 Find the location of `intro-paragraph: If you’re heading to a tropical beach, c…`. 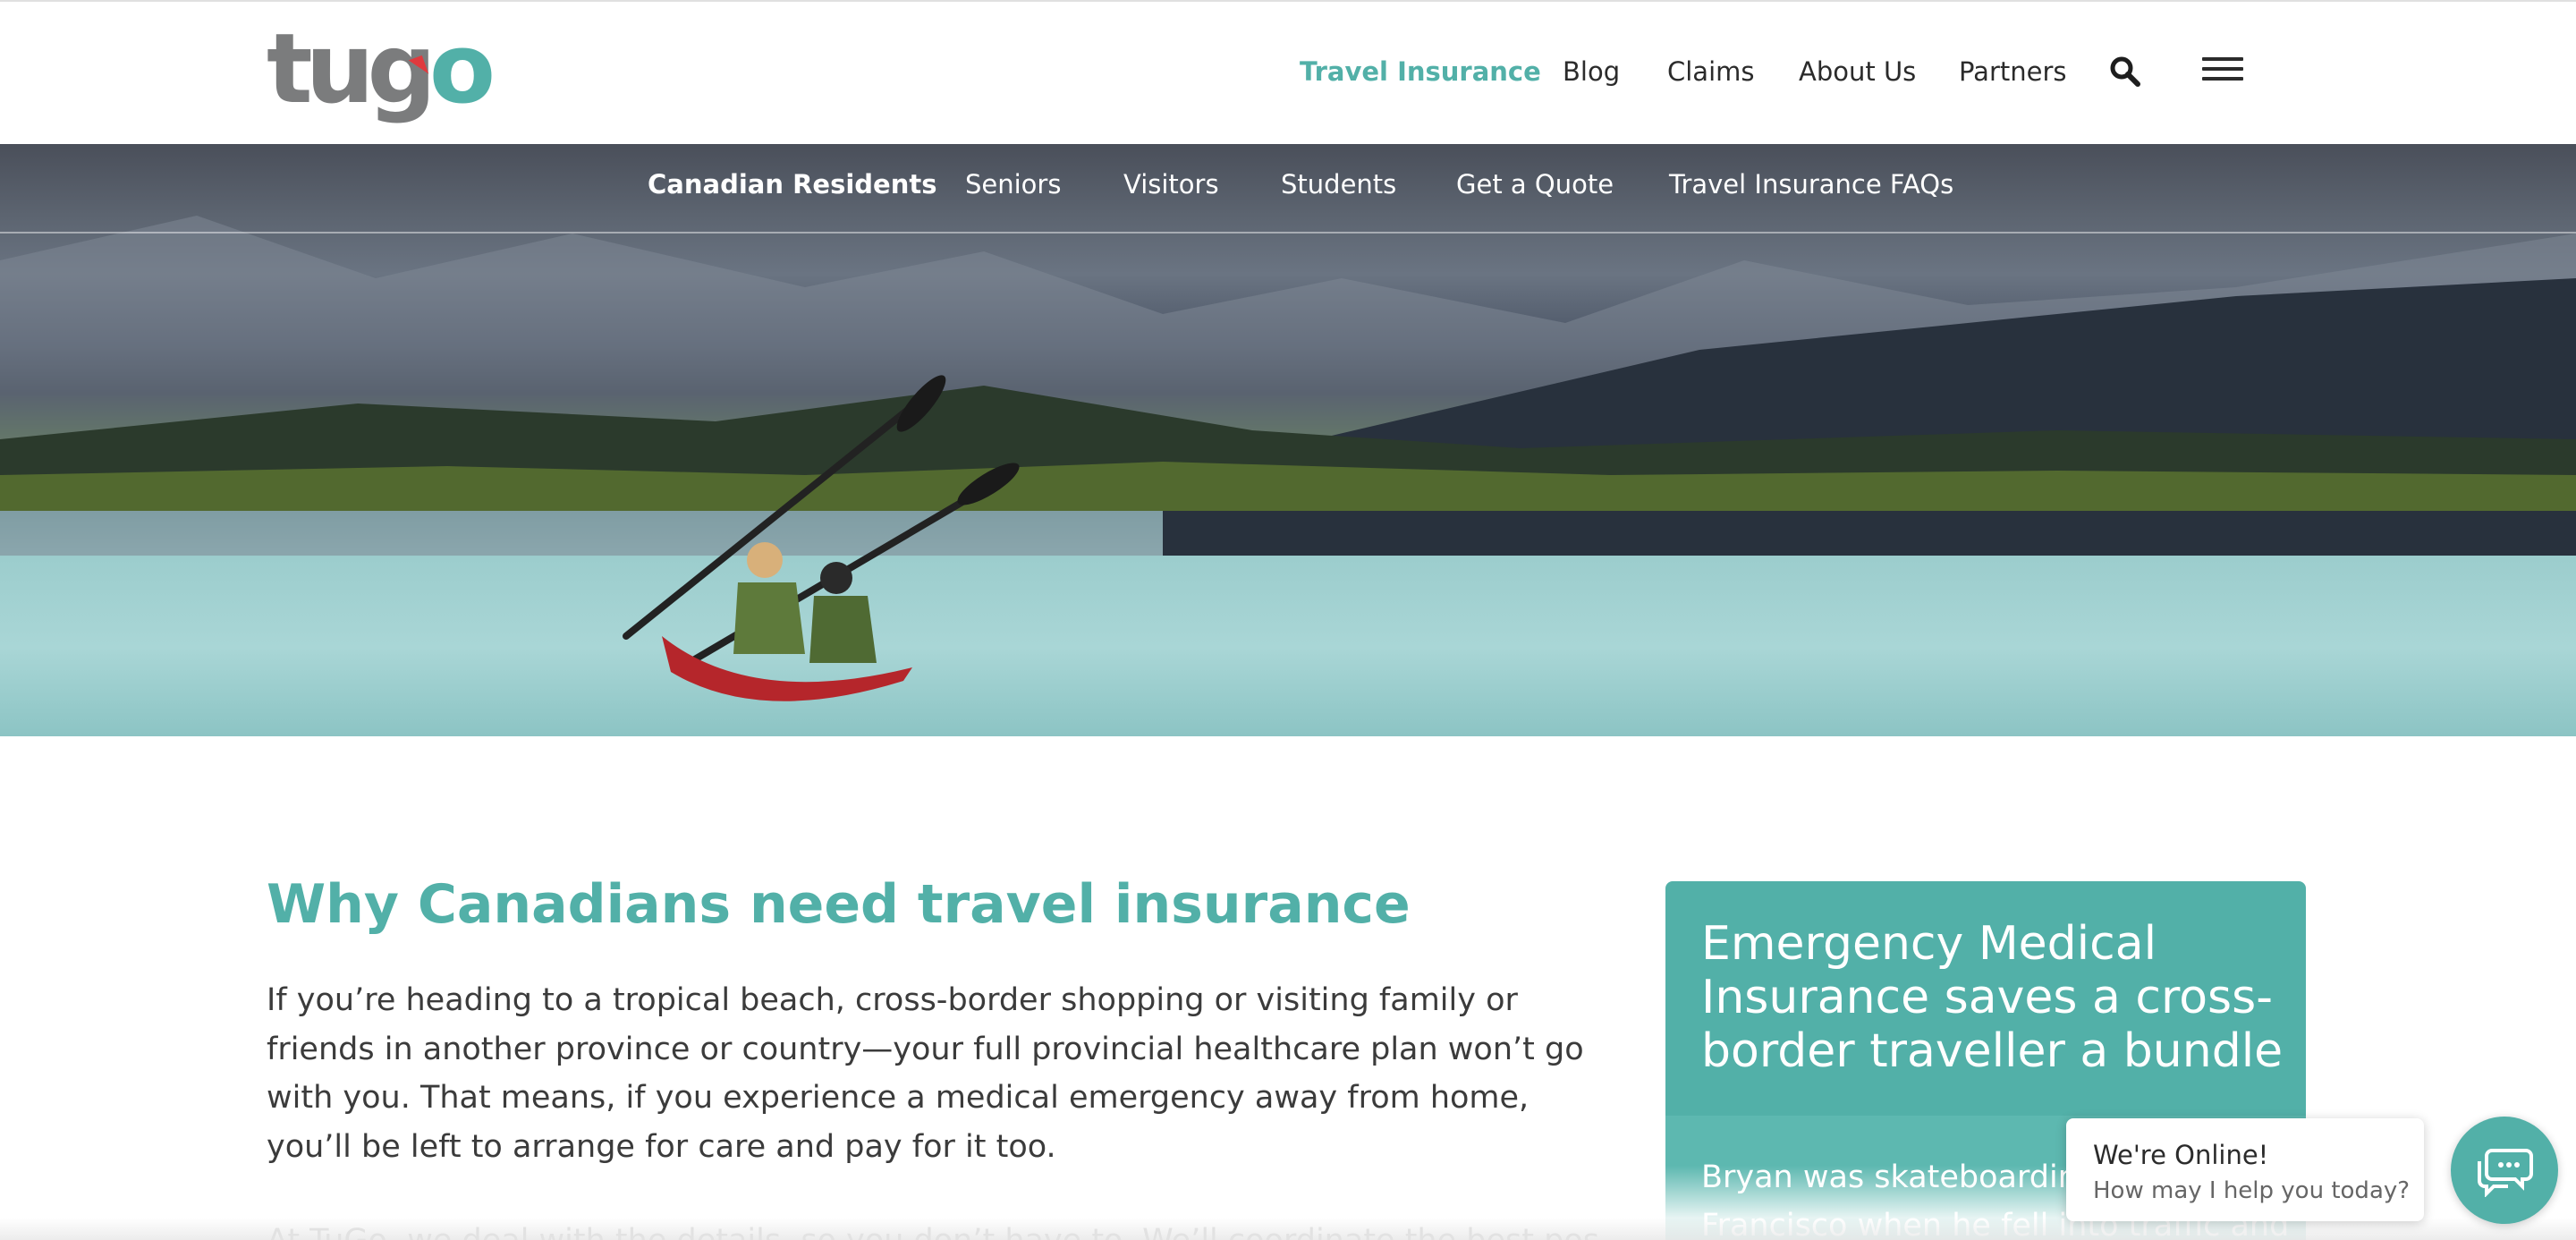

intro-paragraph: If you’re heading to a tropical beach, c… is located at coordinates (925, 1073).